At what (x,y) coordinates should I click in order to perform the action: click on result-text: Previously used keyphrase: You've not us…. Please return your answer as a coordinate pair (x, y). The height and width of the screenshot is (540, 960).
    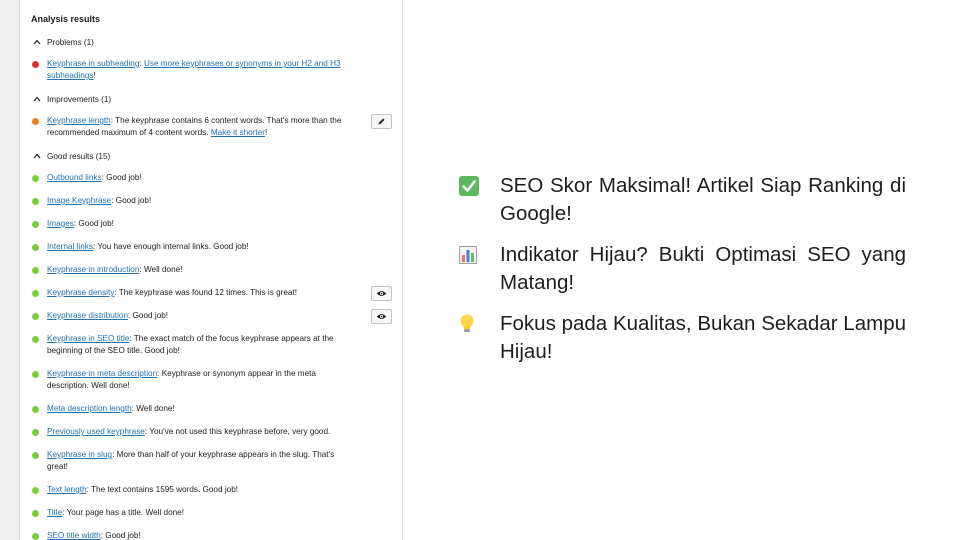
    Looking at the image, I should click on (189, 431).